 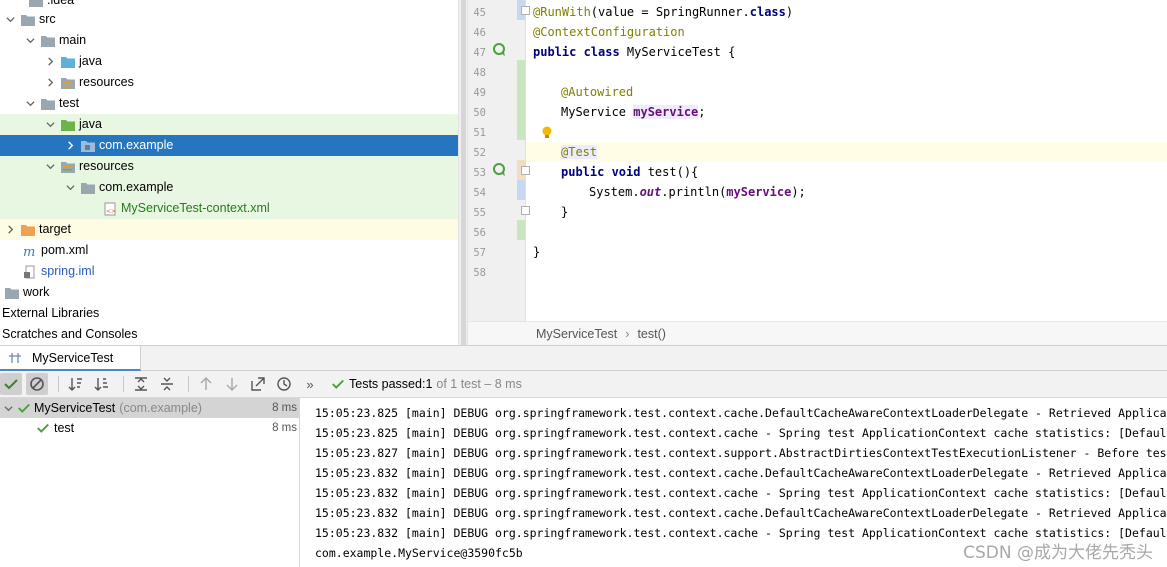 What do you see at coordinates (149, 408) in the screenshot?
I see `test-suite-row: MyServiceTest (com.example) 8 ms` at bounding box center [149, 408].